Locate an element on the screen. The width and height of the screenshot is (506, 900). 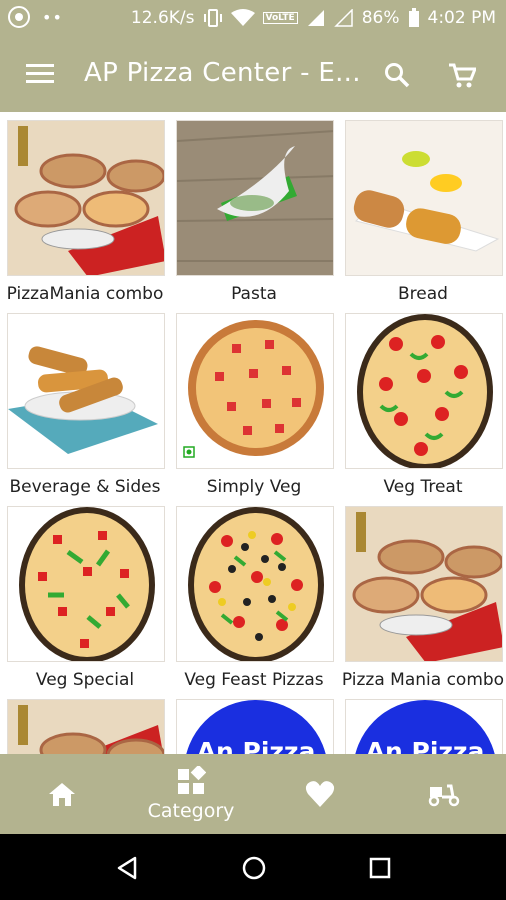
veg-feast-pizza-image is located at coordinates (255, 584).